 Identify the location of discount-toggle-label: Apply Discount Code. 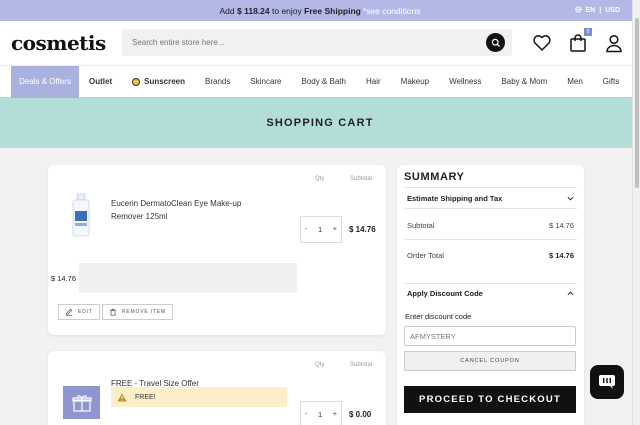
(445, 293).